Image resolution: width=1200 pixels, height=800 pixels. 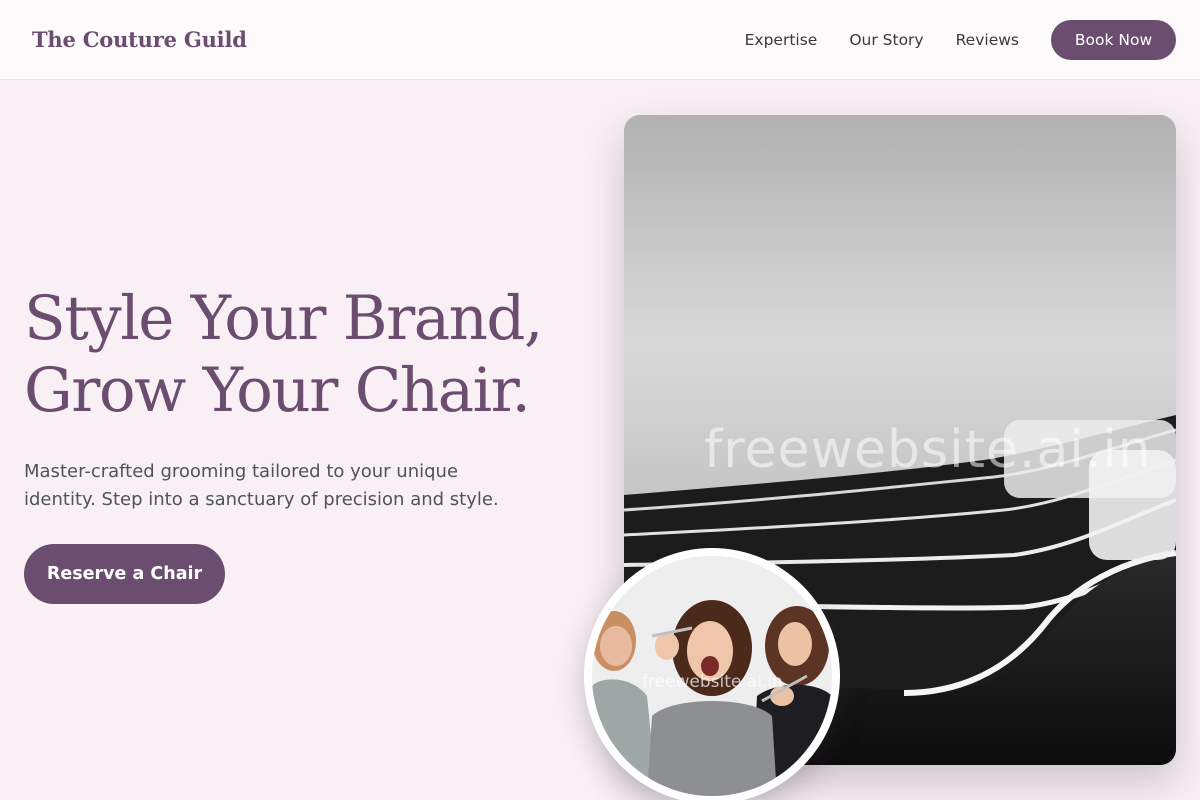 I want to click on nav-link-expertise: Expertise, so click(x=781, y=40).